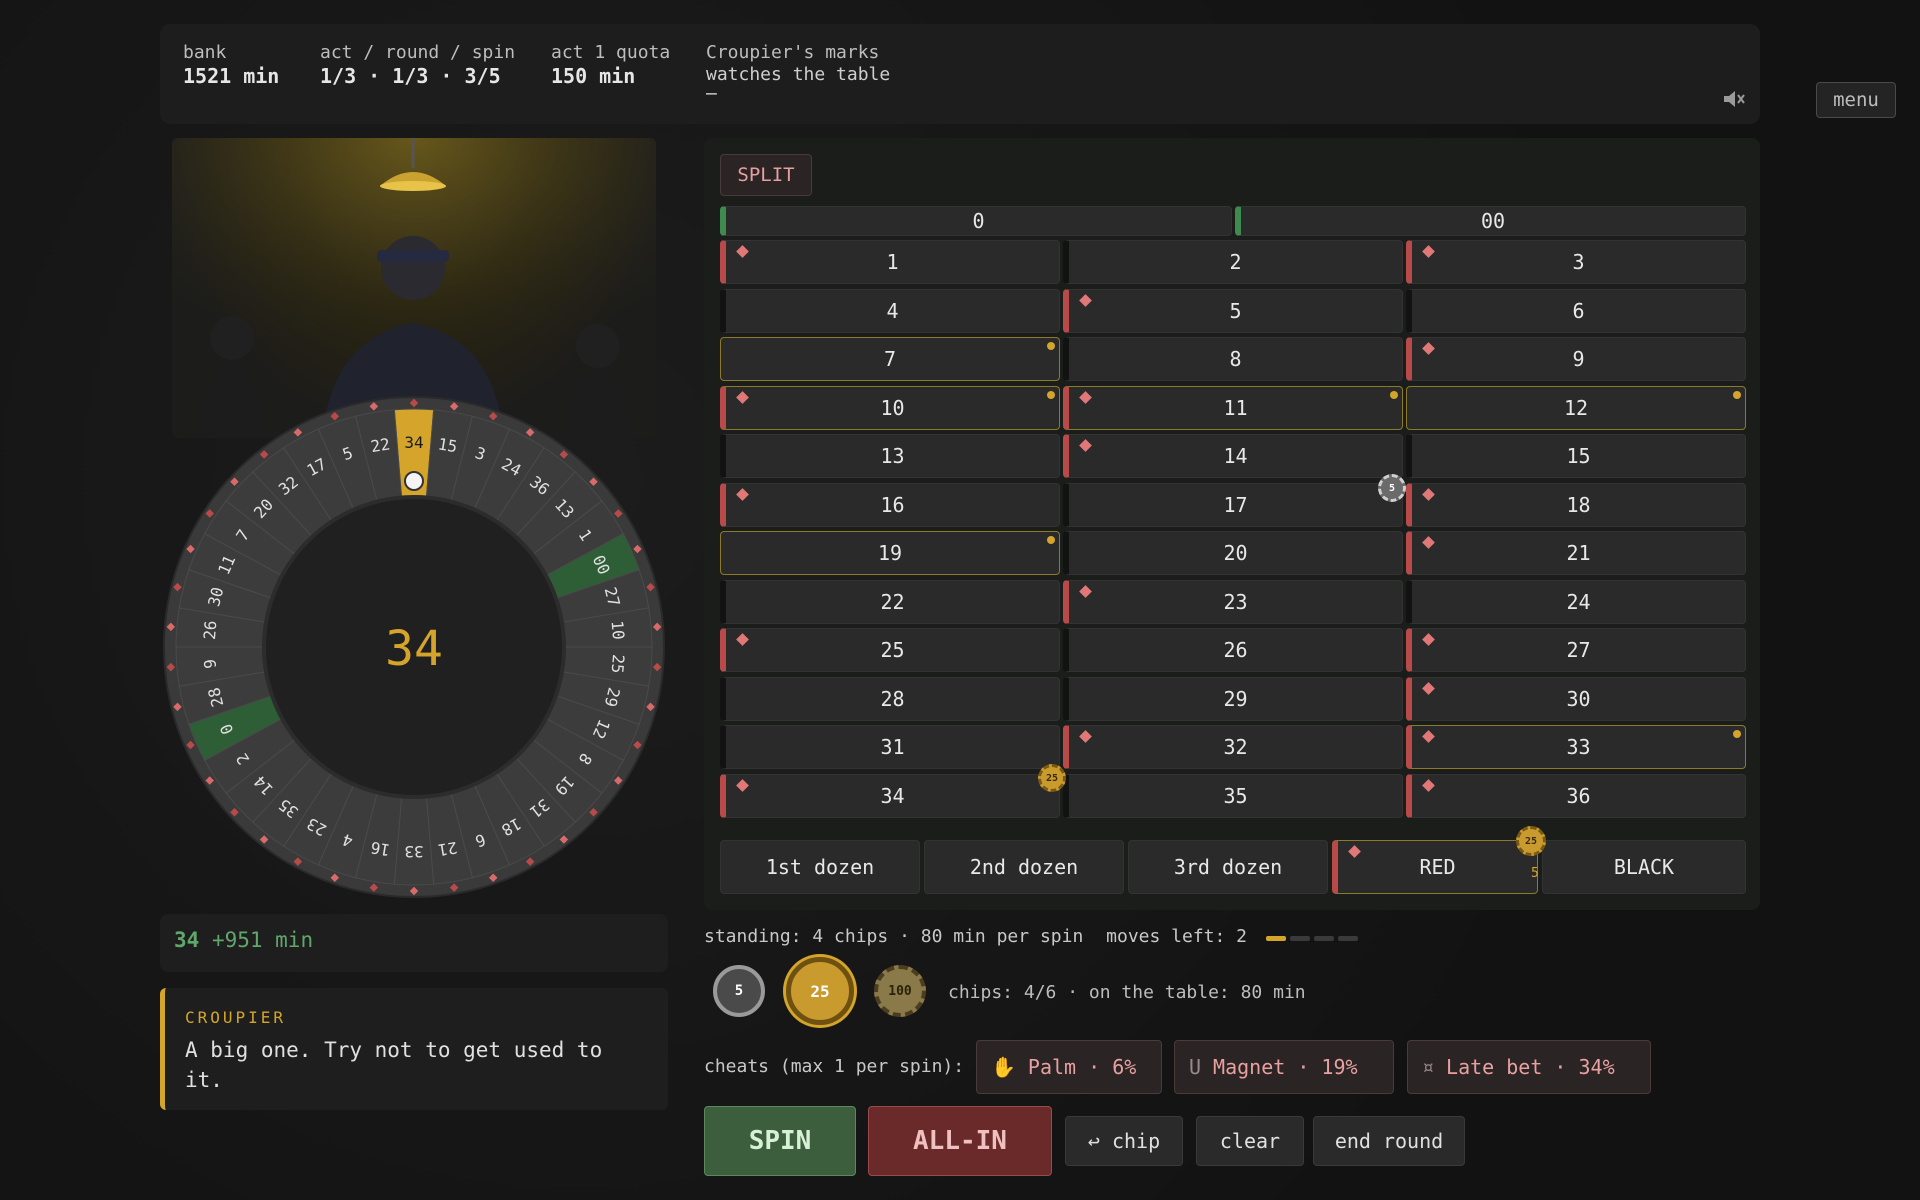  I want to click on marks-value: watches the table, so click(798, 74).